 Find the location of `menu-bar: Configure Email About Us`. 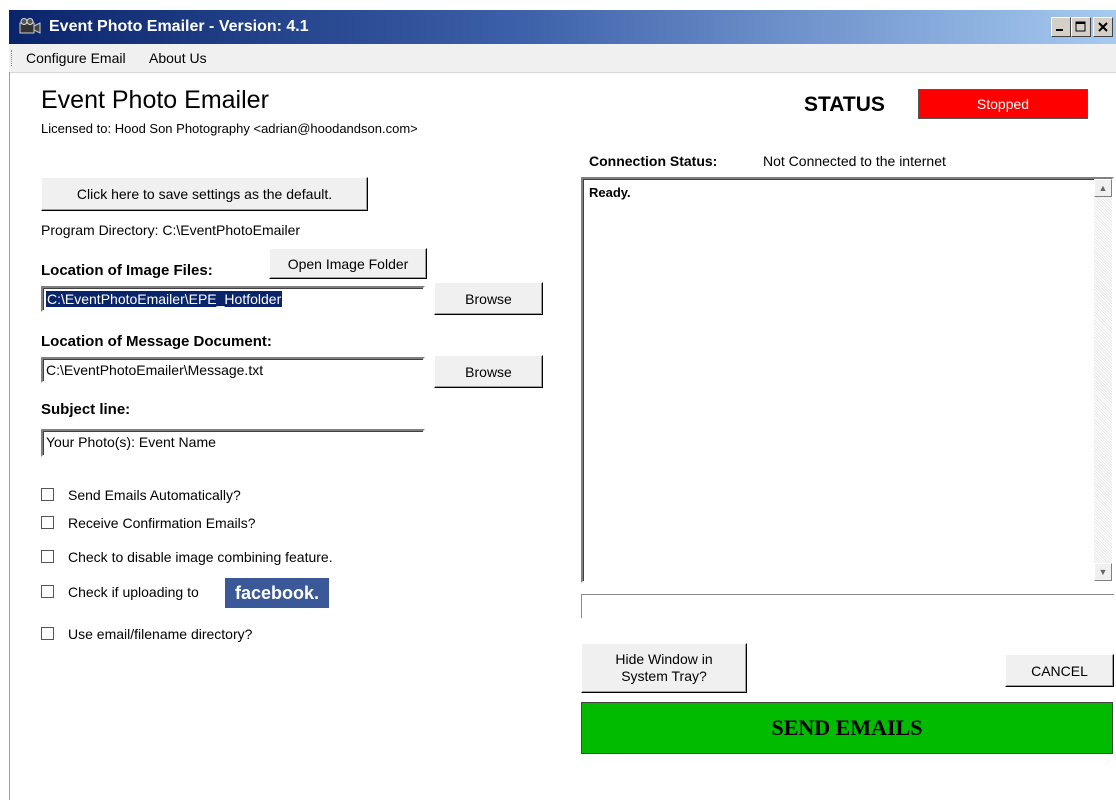

menu-bar: Configure Email About Us is located at coordinates (562, 58).